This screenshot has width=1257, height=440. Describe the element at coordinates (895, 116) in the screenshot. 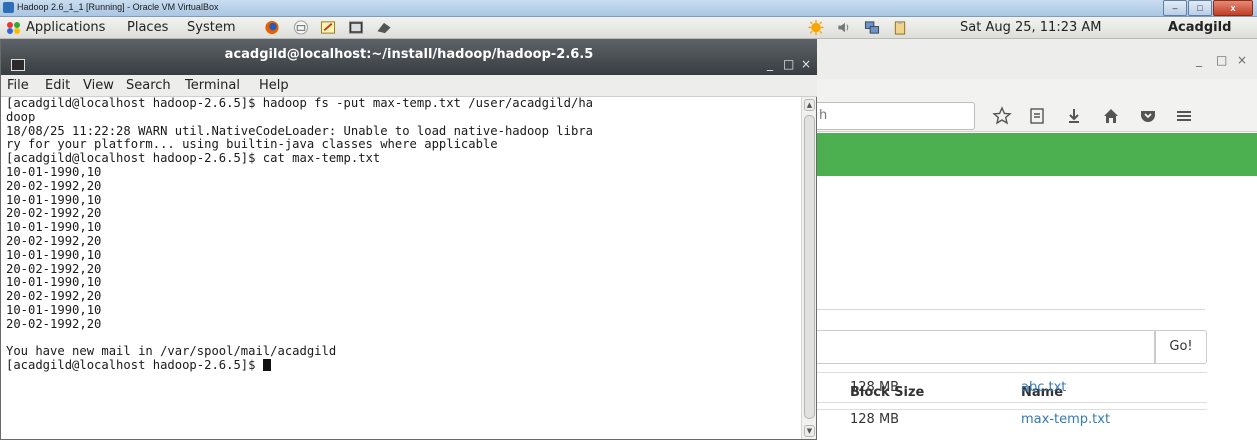

I see `browser-search-box: h` at that location.